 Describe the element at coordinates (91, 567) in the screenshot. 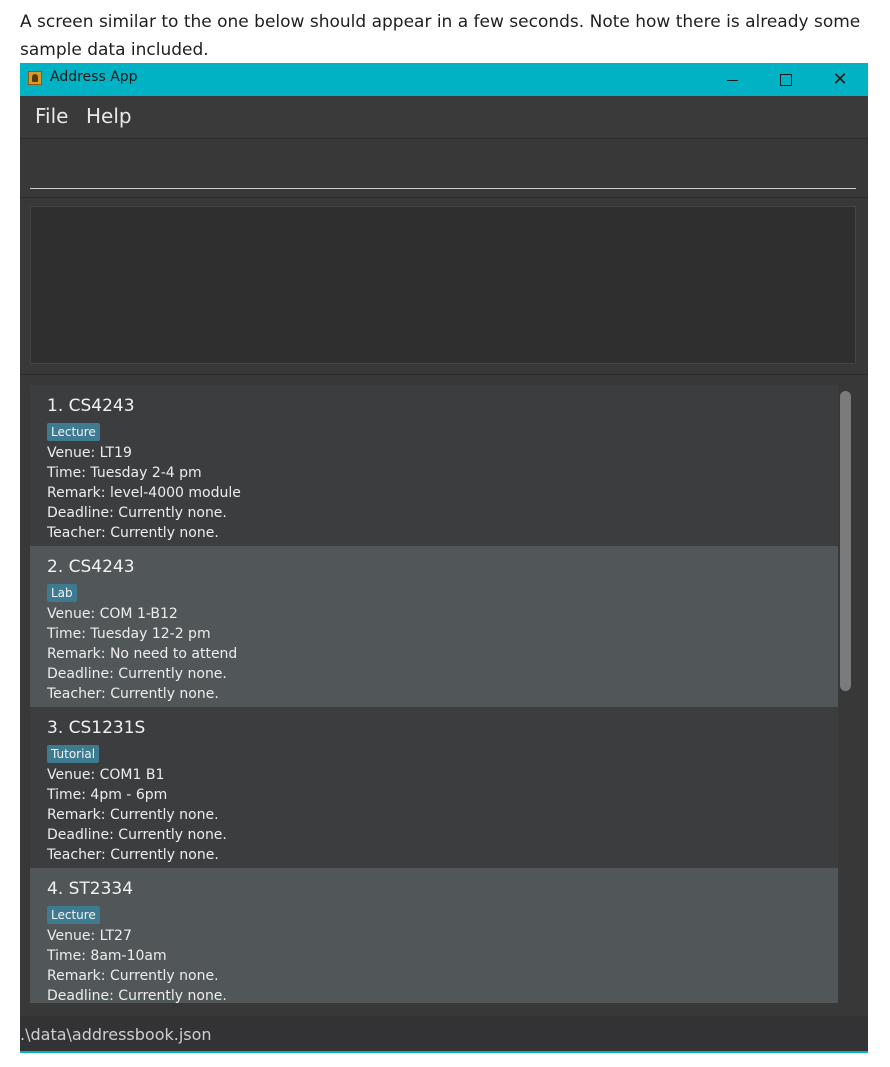

I see `card-title: 2. CS4243` at that location.